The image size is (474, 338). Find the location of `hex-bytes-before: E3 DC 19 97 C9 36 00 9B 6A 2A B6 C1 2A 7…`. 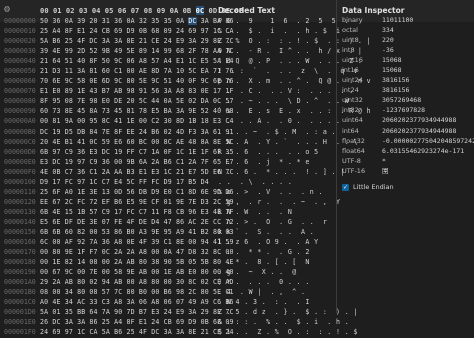

hex-bytes-before: E3 DC 19 97 C9 36 00 9B 6A 2A B6 C1 2A 7… is located at coordinates (137, 162).